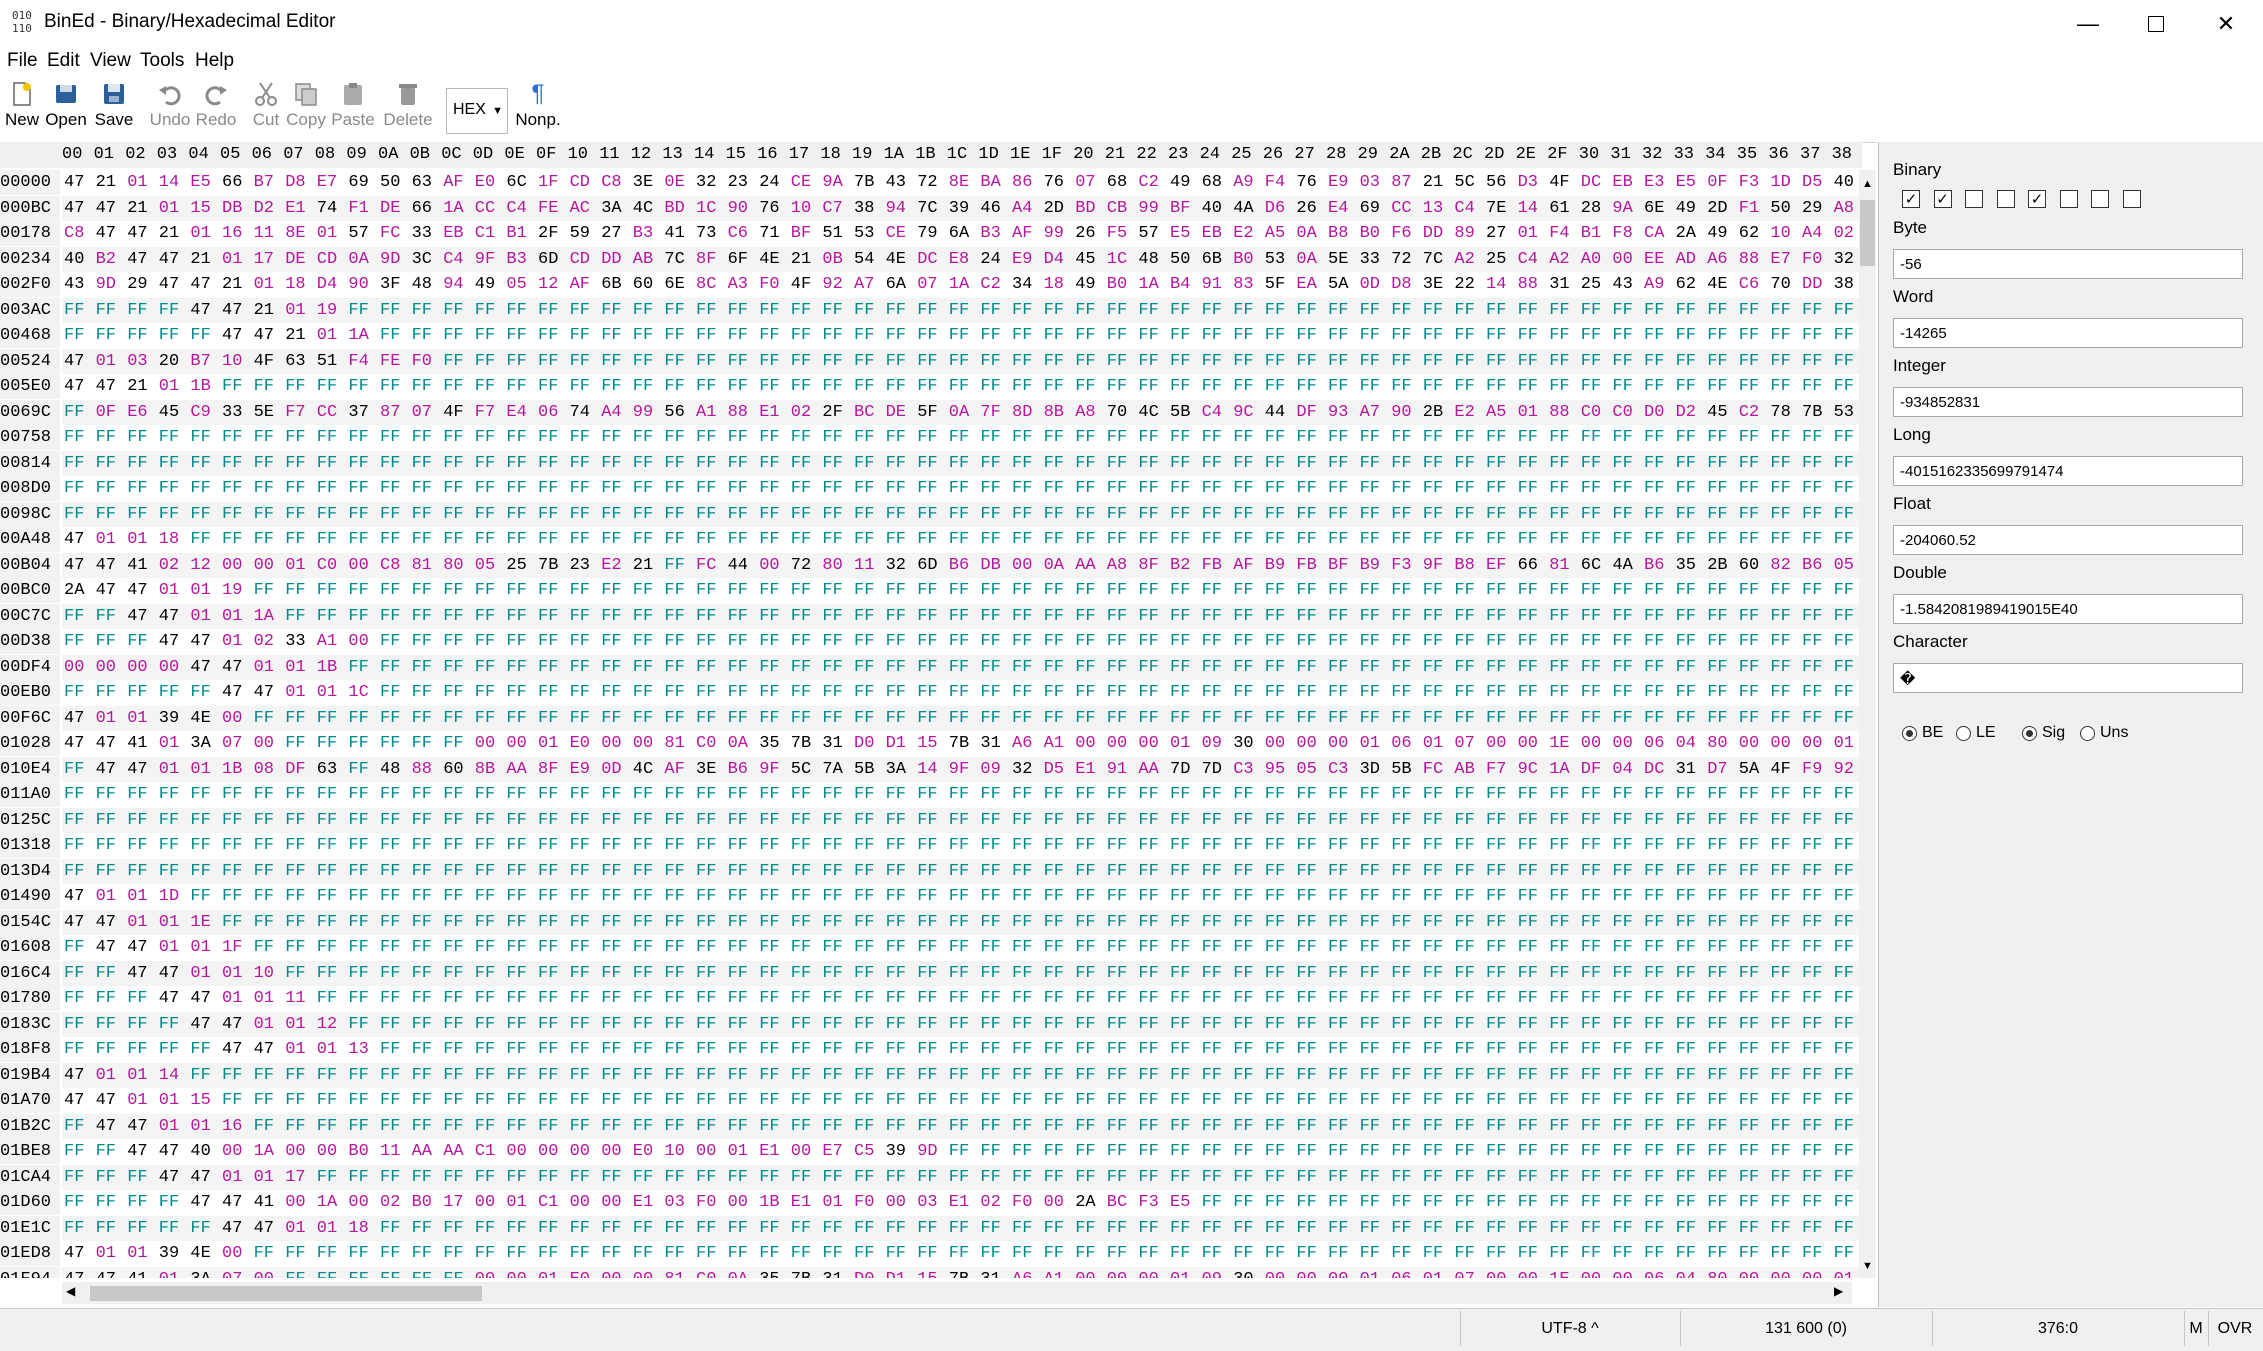 Image resolution: width=2263 pixels, height=1351 pixels. What do you see at coordinates (232, 947) in the screenshot?
I see `hex-byte: 1F` at bounding box center [232, 947].